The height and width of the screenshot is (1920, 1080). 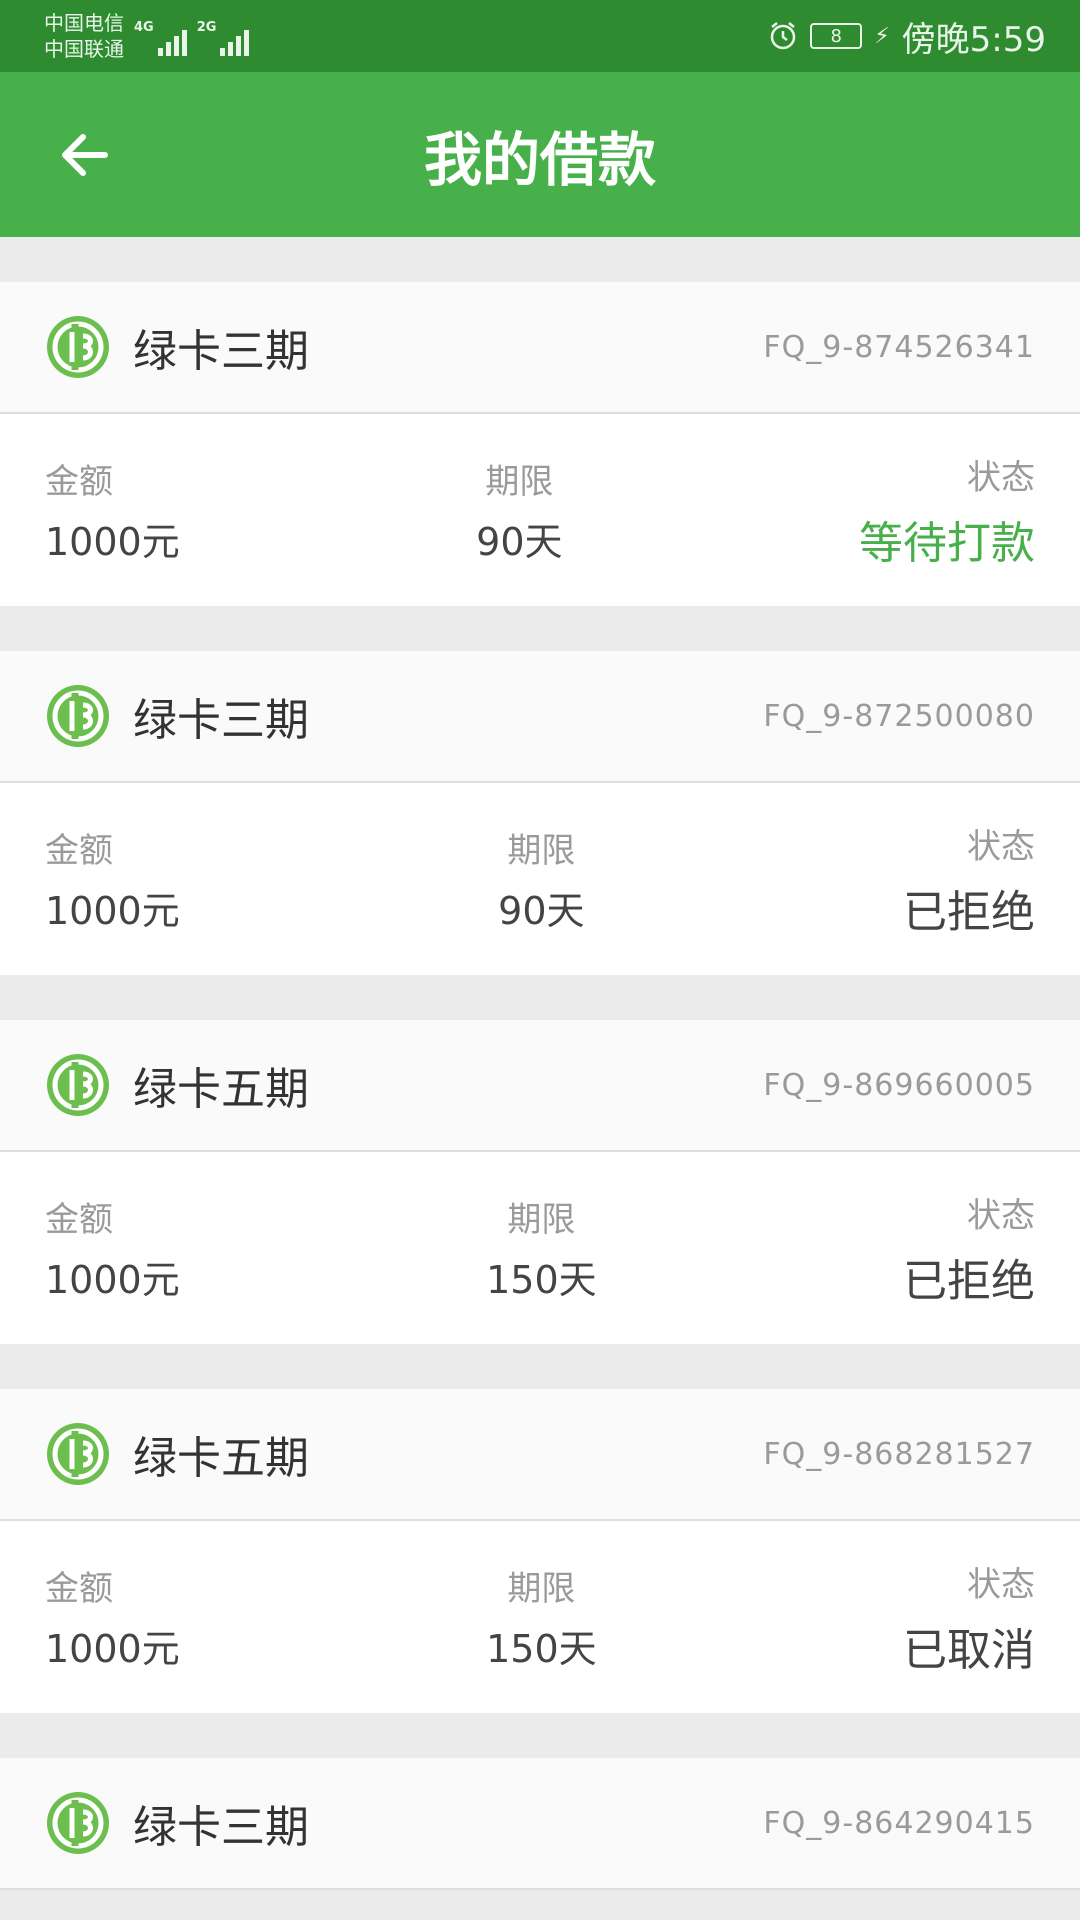 What do you see at coordinates (947, 510) in the screenshot?
I see `status-column: 状态 等待打款` at bounding box center [947, 510].